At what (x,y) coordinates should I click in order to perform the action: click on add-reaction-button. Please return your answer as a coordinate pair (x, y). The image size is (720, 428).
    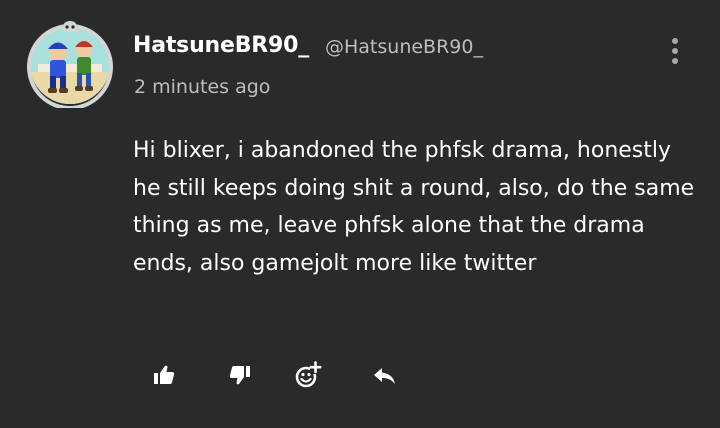
    Looking at the image, I should click on (308, 375).